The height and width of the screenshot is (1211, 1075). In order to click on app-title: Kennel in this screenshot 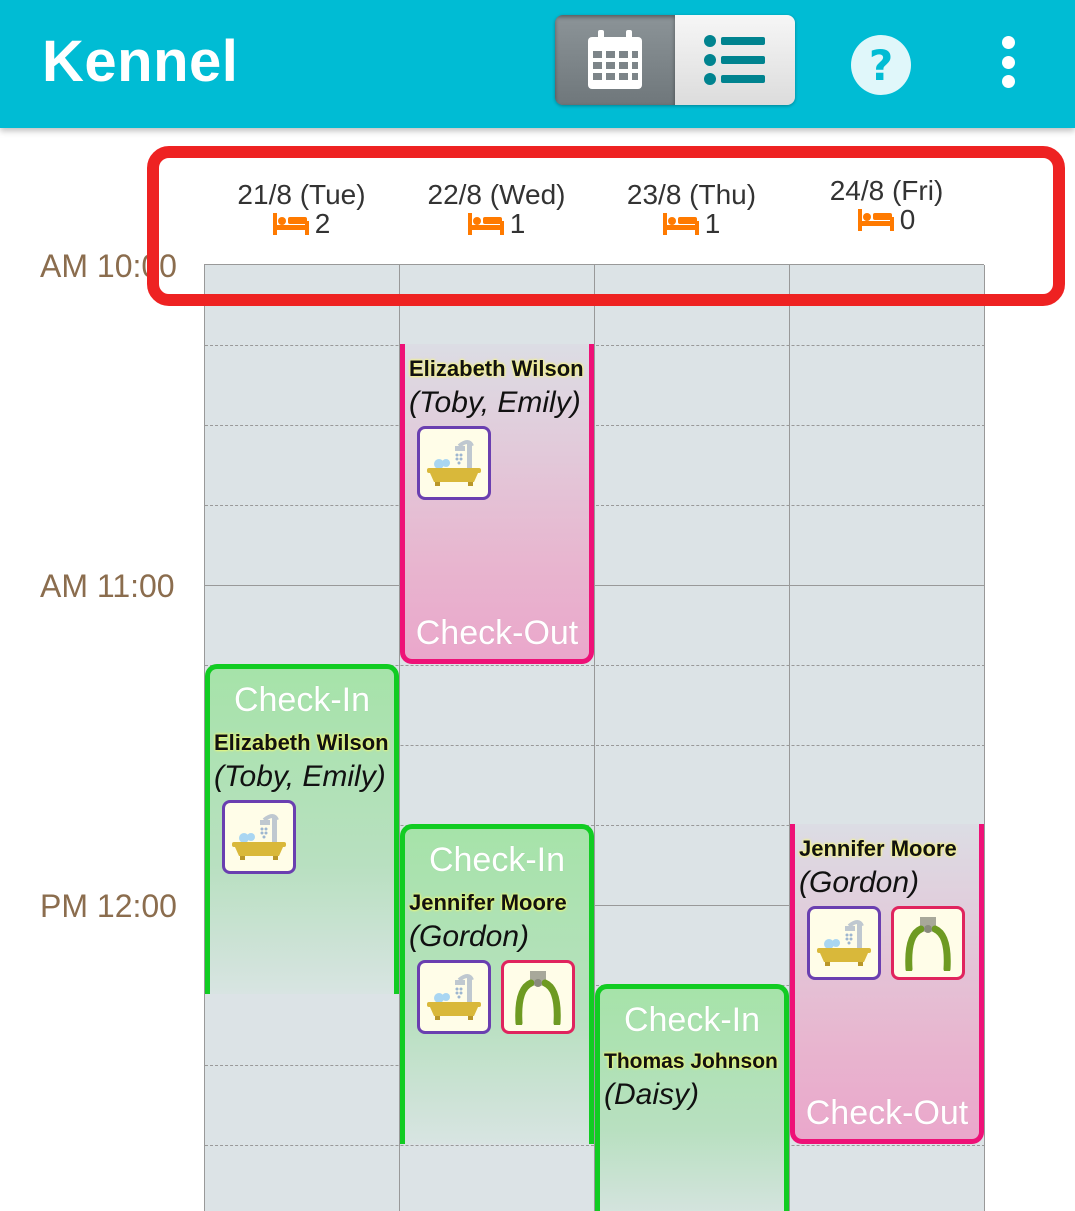, I will do `click(140, 61)`.